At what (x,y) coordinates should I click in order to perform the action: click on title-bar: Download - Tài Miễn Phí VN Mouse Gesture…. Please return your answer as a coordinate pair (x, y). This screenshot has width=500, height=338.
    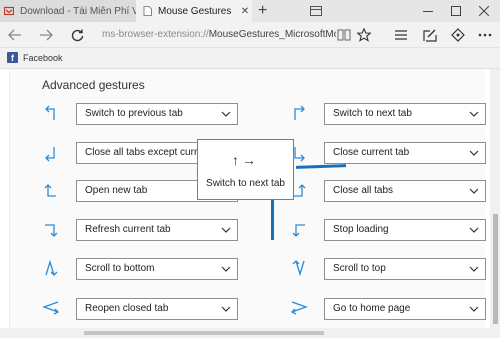
    Looking at the image, I should click on (250, 11).